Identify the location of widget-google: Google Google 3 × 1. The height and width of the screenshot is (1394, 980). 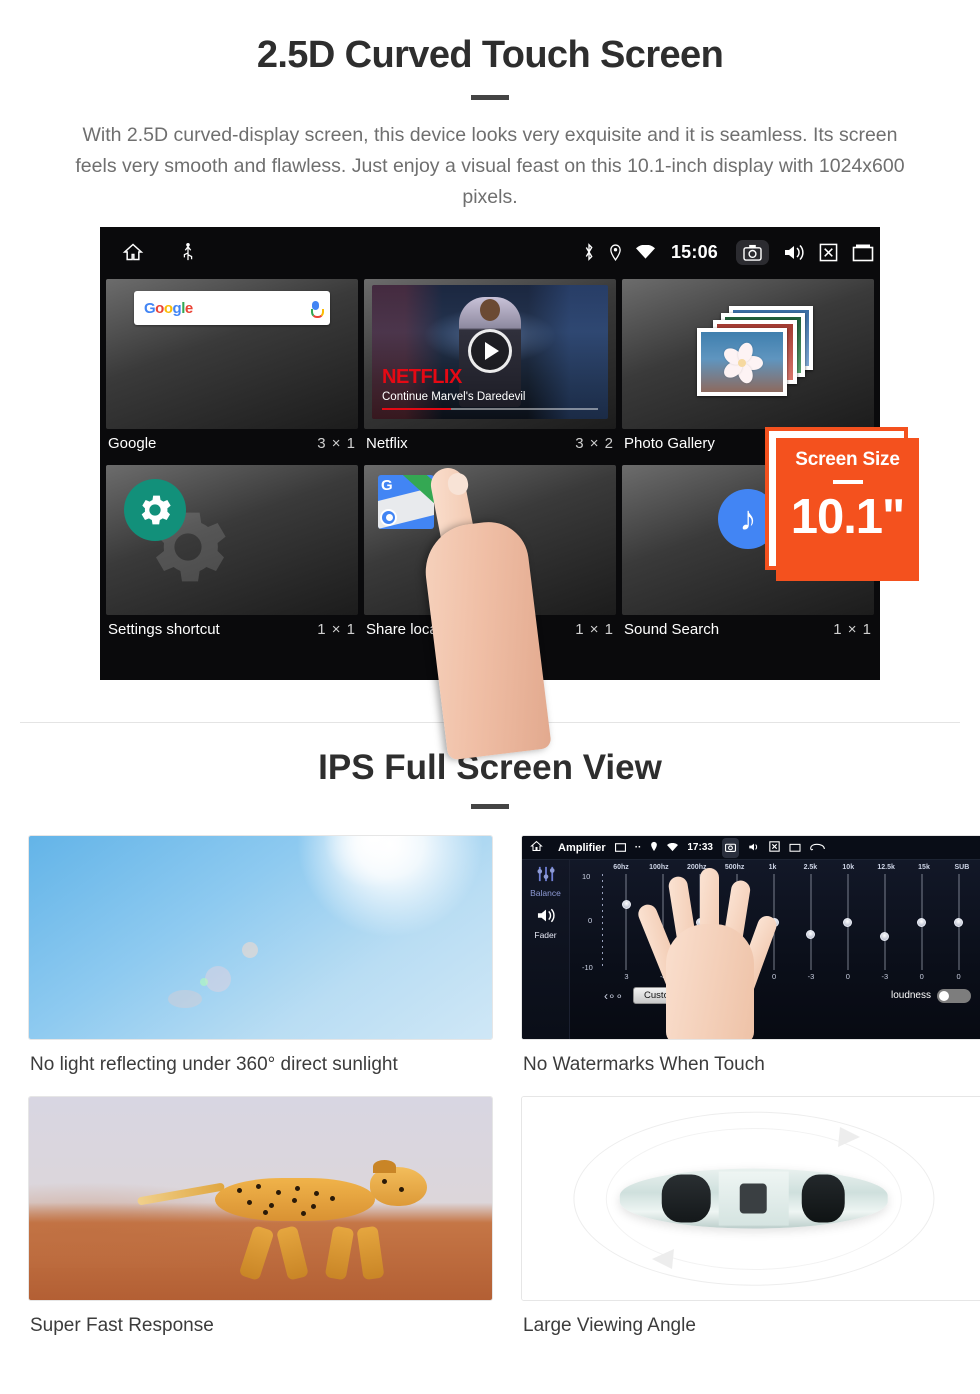
(232, 370).